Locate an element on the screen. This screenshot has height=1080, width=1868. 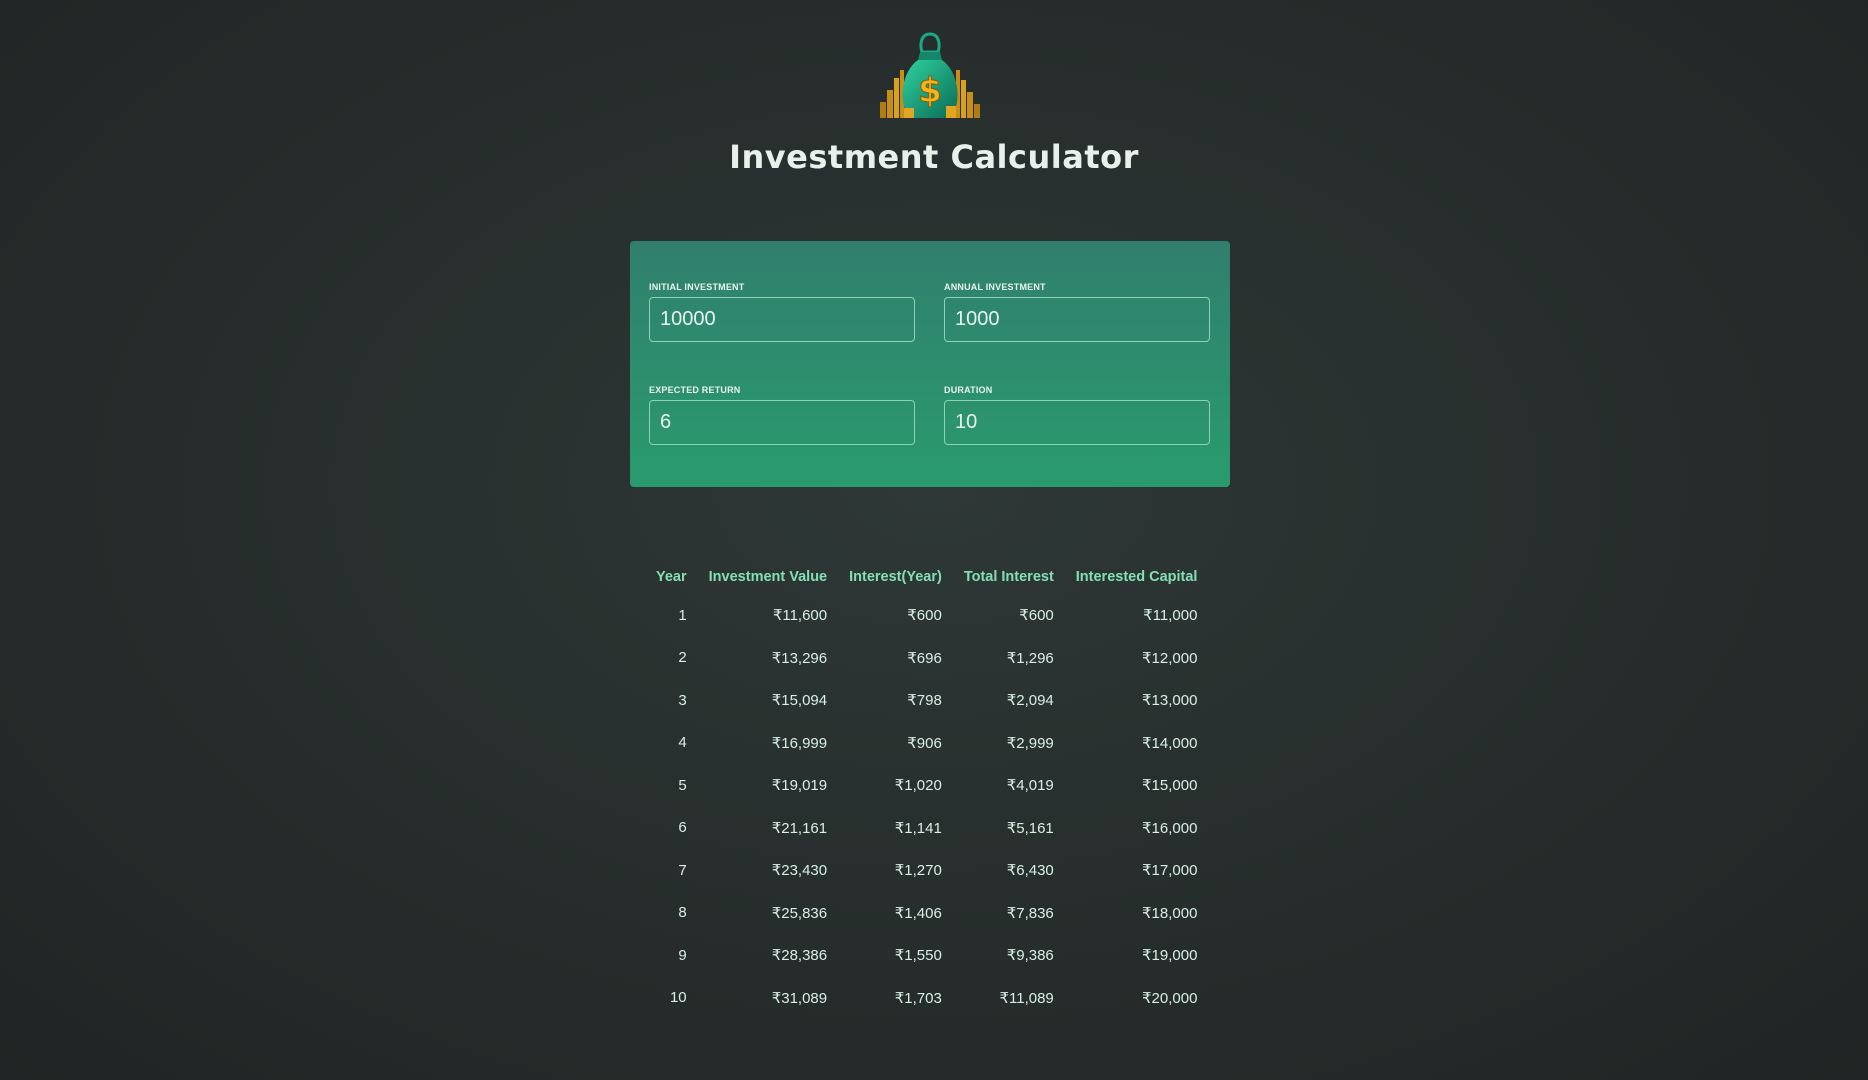
cell-interest-year: ₹1,270 is located at coordinates (918, 871).